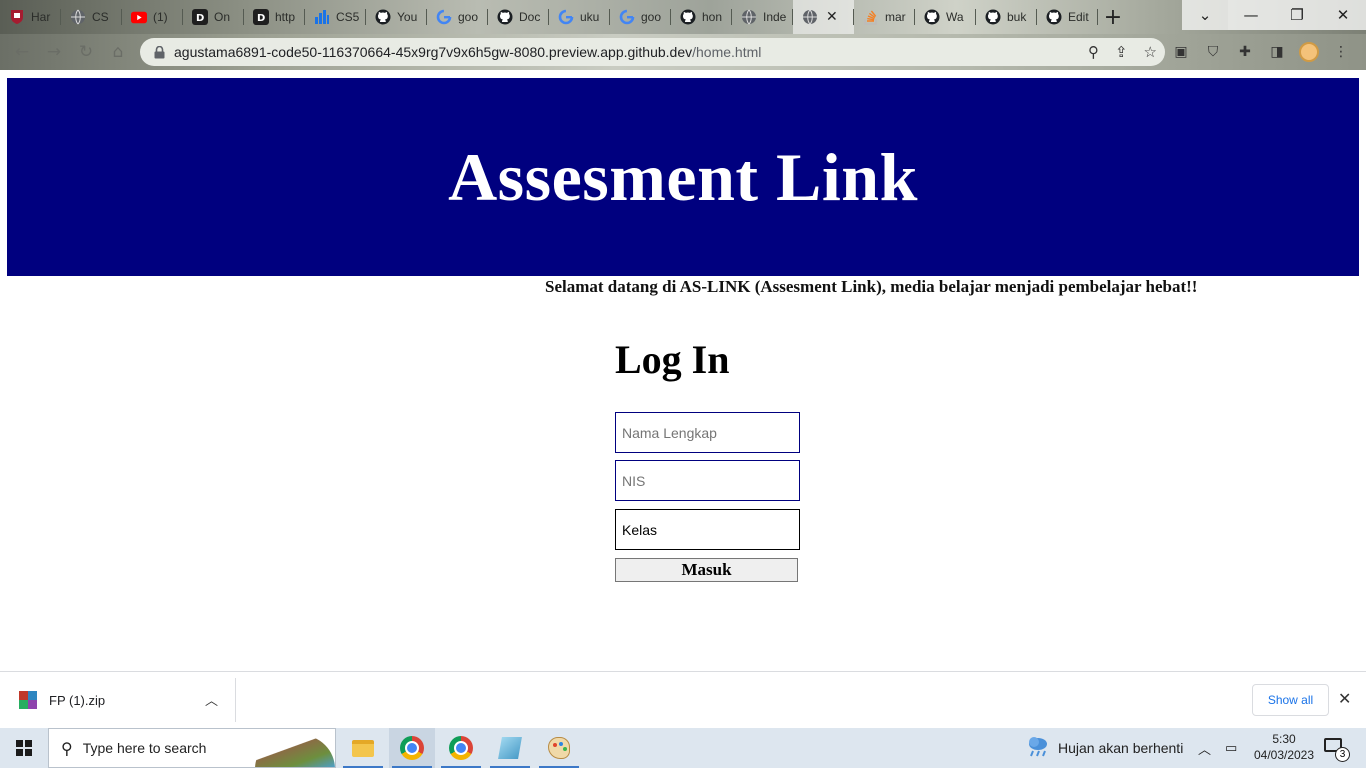 The width and height of the screenshot is (1366, 768). I want to click on notes-app-icon, so click(510, 748).